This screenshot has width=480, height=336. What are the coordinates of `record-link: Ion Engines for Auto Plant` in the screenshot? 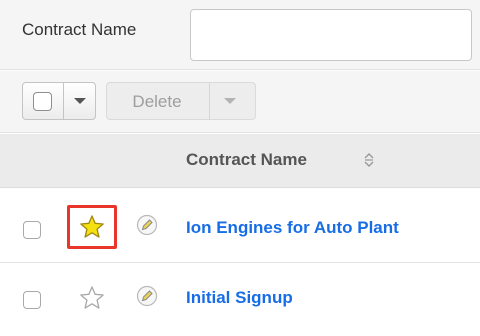 It's located at (292, 228).